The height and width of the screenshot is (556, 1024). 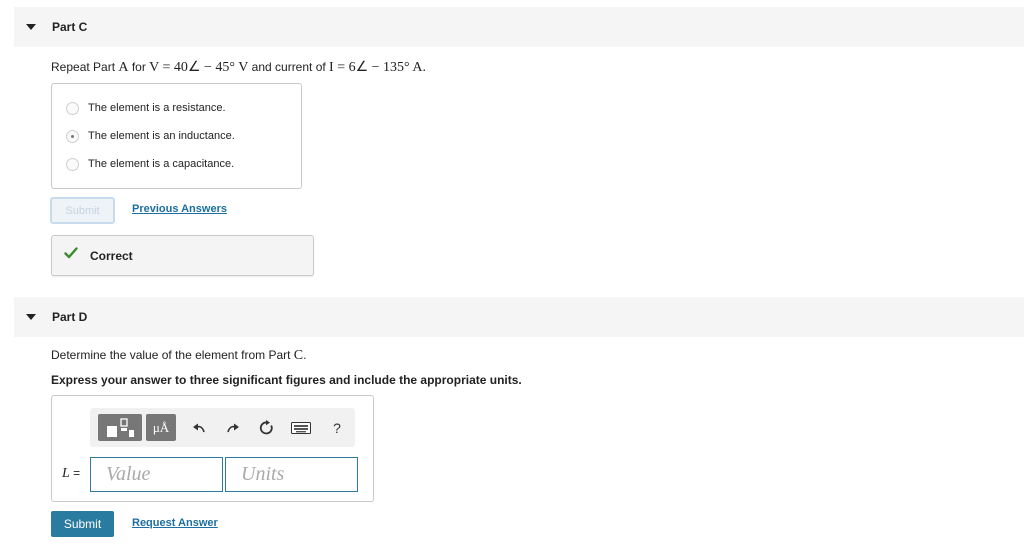 I want to click on part-d-submit-button: Submit, so click(x=82, y=524).